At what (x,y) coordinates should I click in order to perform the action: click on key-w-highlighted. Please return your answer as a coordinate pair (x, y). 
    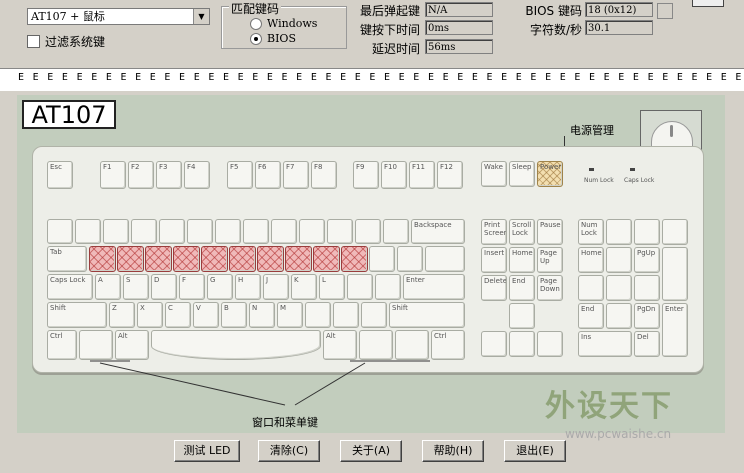
    Looking at the image, I should click on (130, 259).